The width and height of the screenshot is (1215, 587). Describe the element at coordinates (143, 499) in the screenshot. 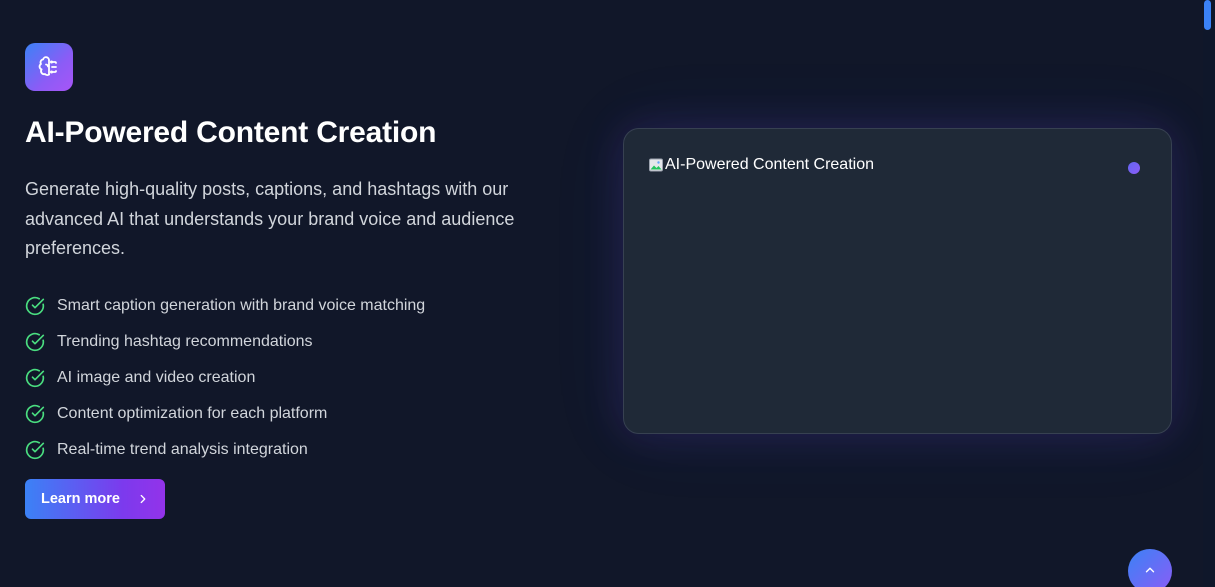

I see `chevron-right-icon` at that location.